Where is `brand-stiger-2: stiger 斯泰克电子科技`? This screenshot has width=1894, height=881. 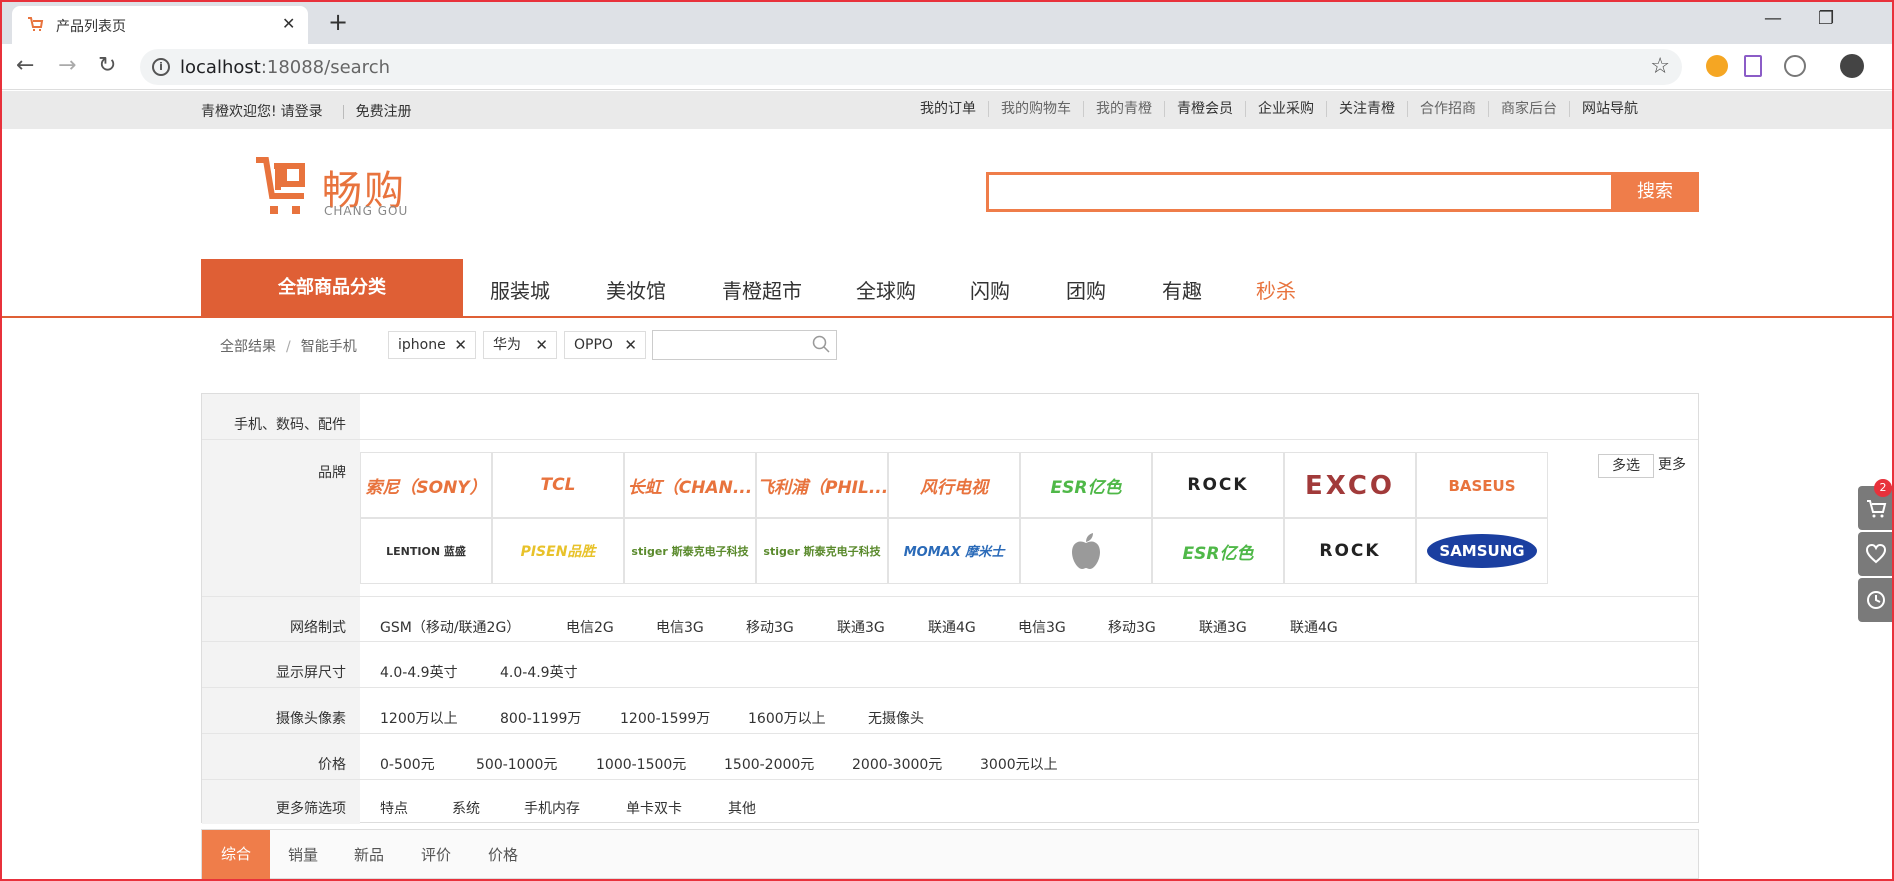
brand-stiger-2: stiger 斯泰克电子科技 is located at coordinates (822, 551).